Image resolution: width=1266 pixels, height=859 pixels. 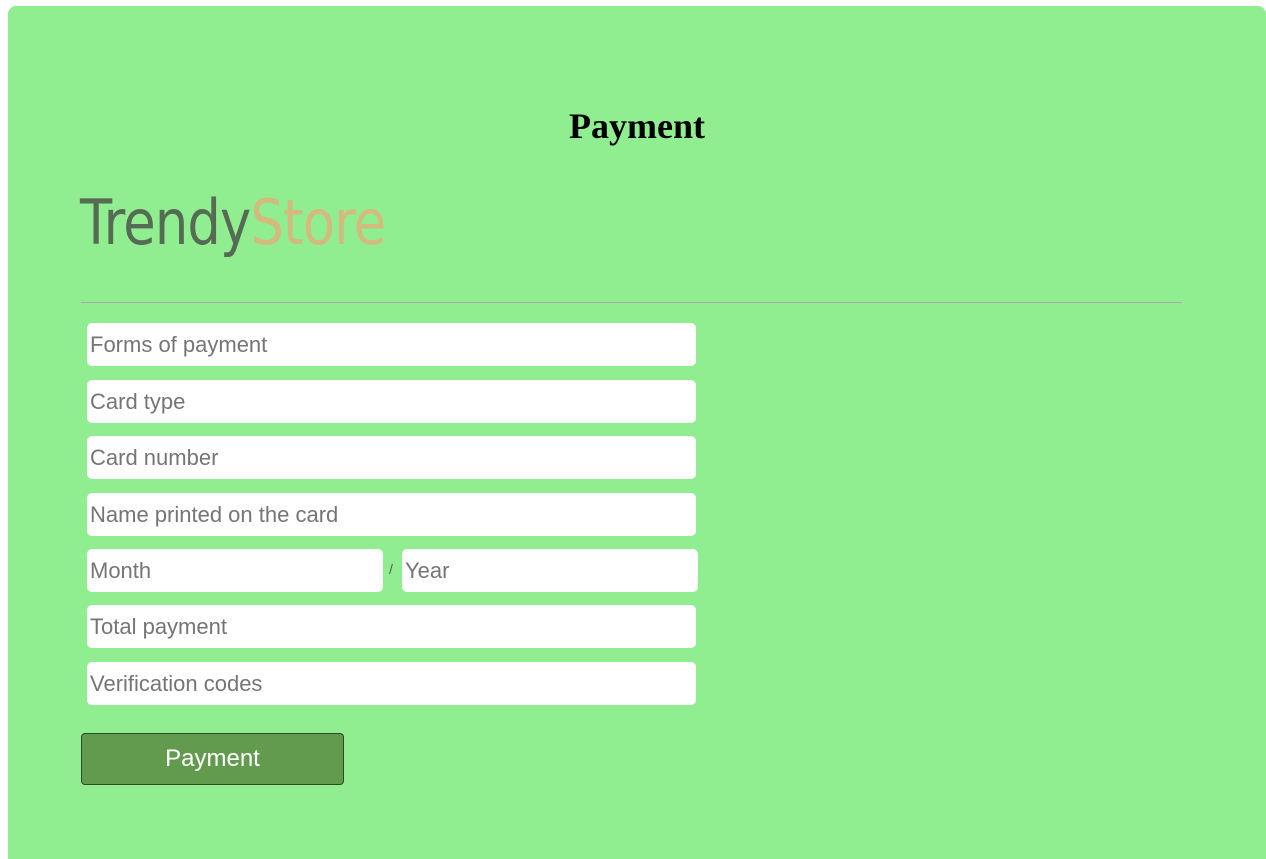 I want to click on name-on-card-input, so click(x=391, y=514).